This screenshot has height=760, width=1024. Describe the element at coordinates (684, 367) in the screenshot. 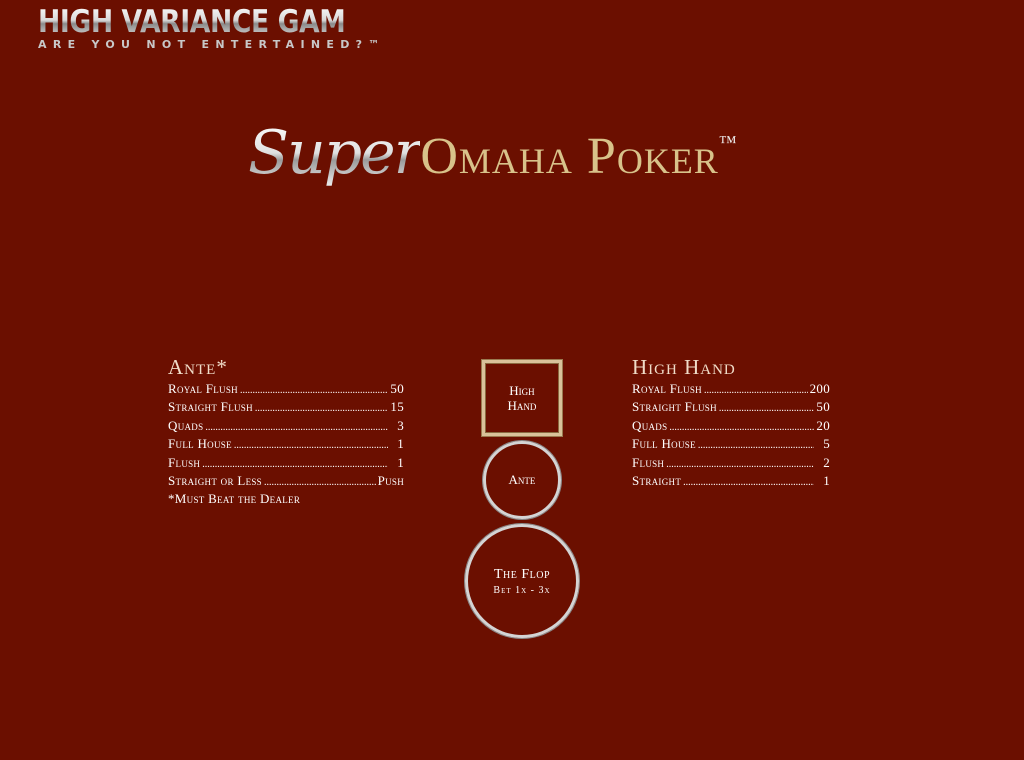

I see `high-hand-paytable-heading: High Hand` at that location.